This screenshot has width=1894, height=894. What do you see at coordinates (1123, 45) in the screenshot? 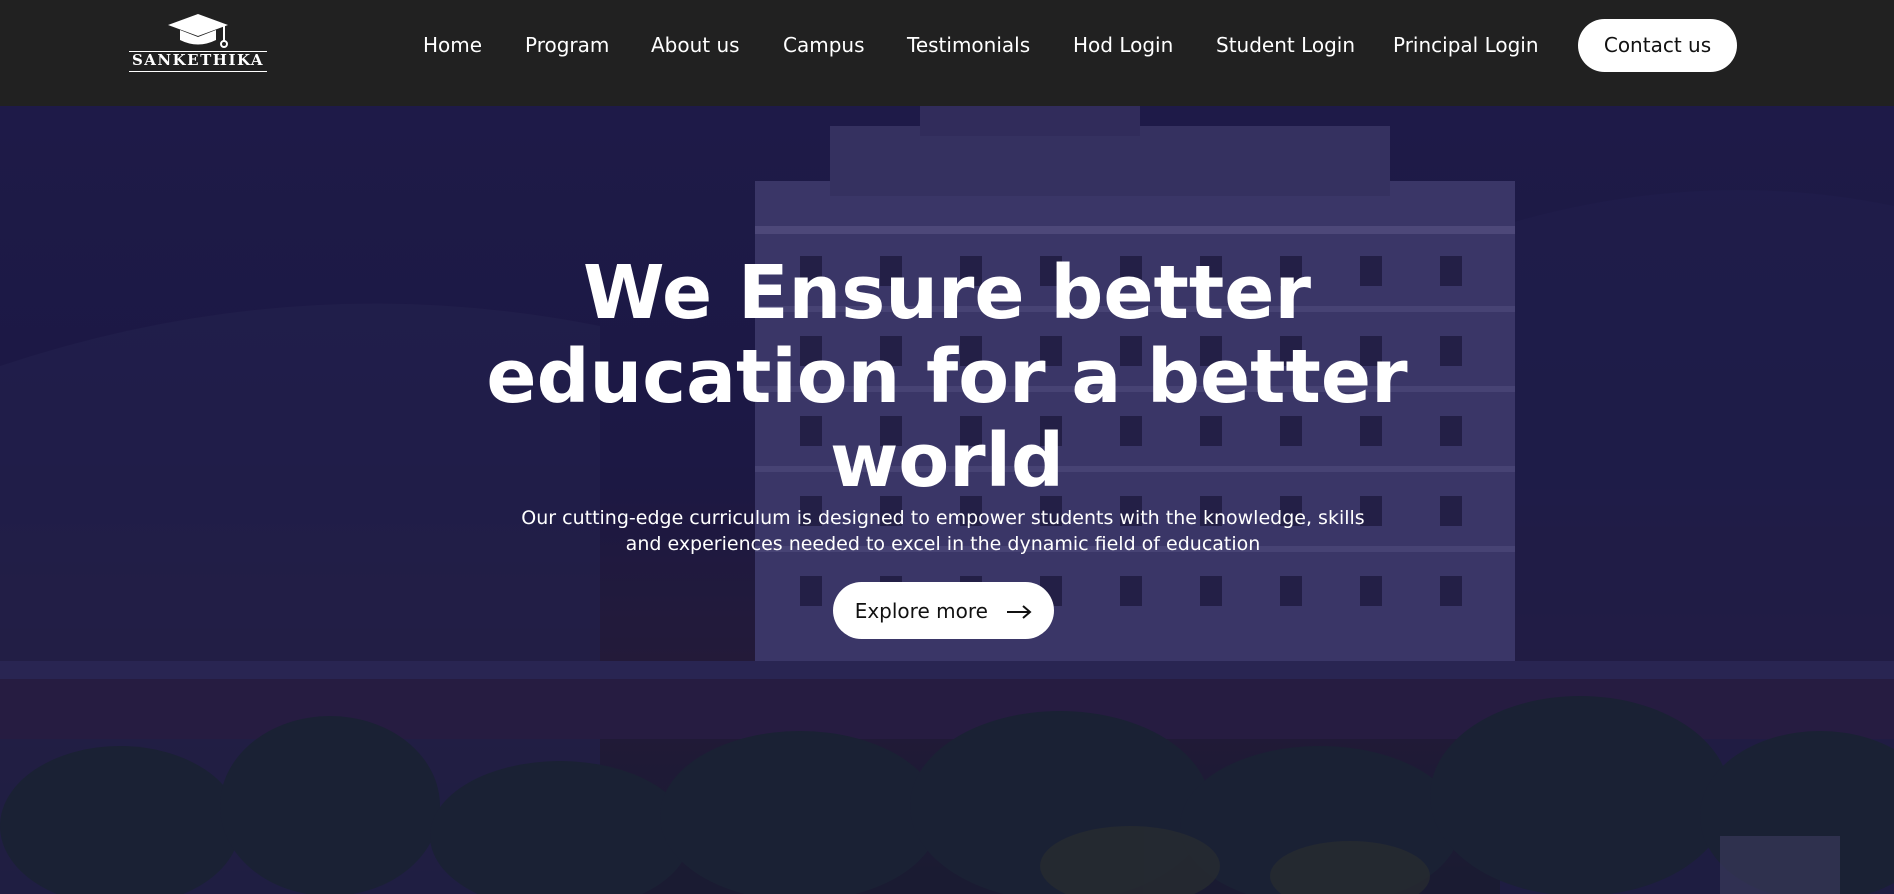
I see `nav-hod-login: Hod Login` at bounding box center [1123, 45].